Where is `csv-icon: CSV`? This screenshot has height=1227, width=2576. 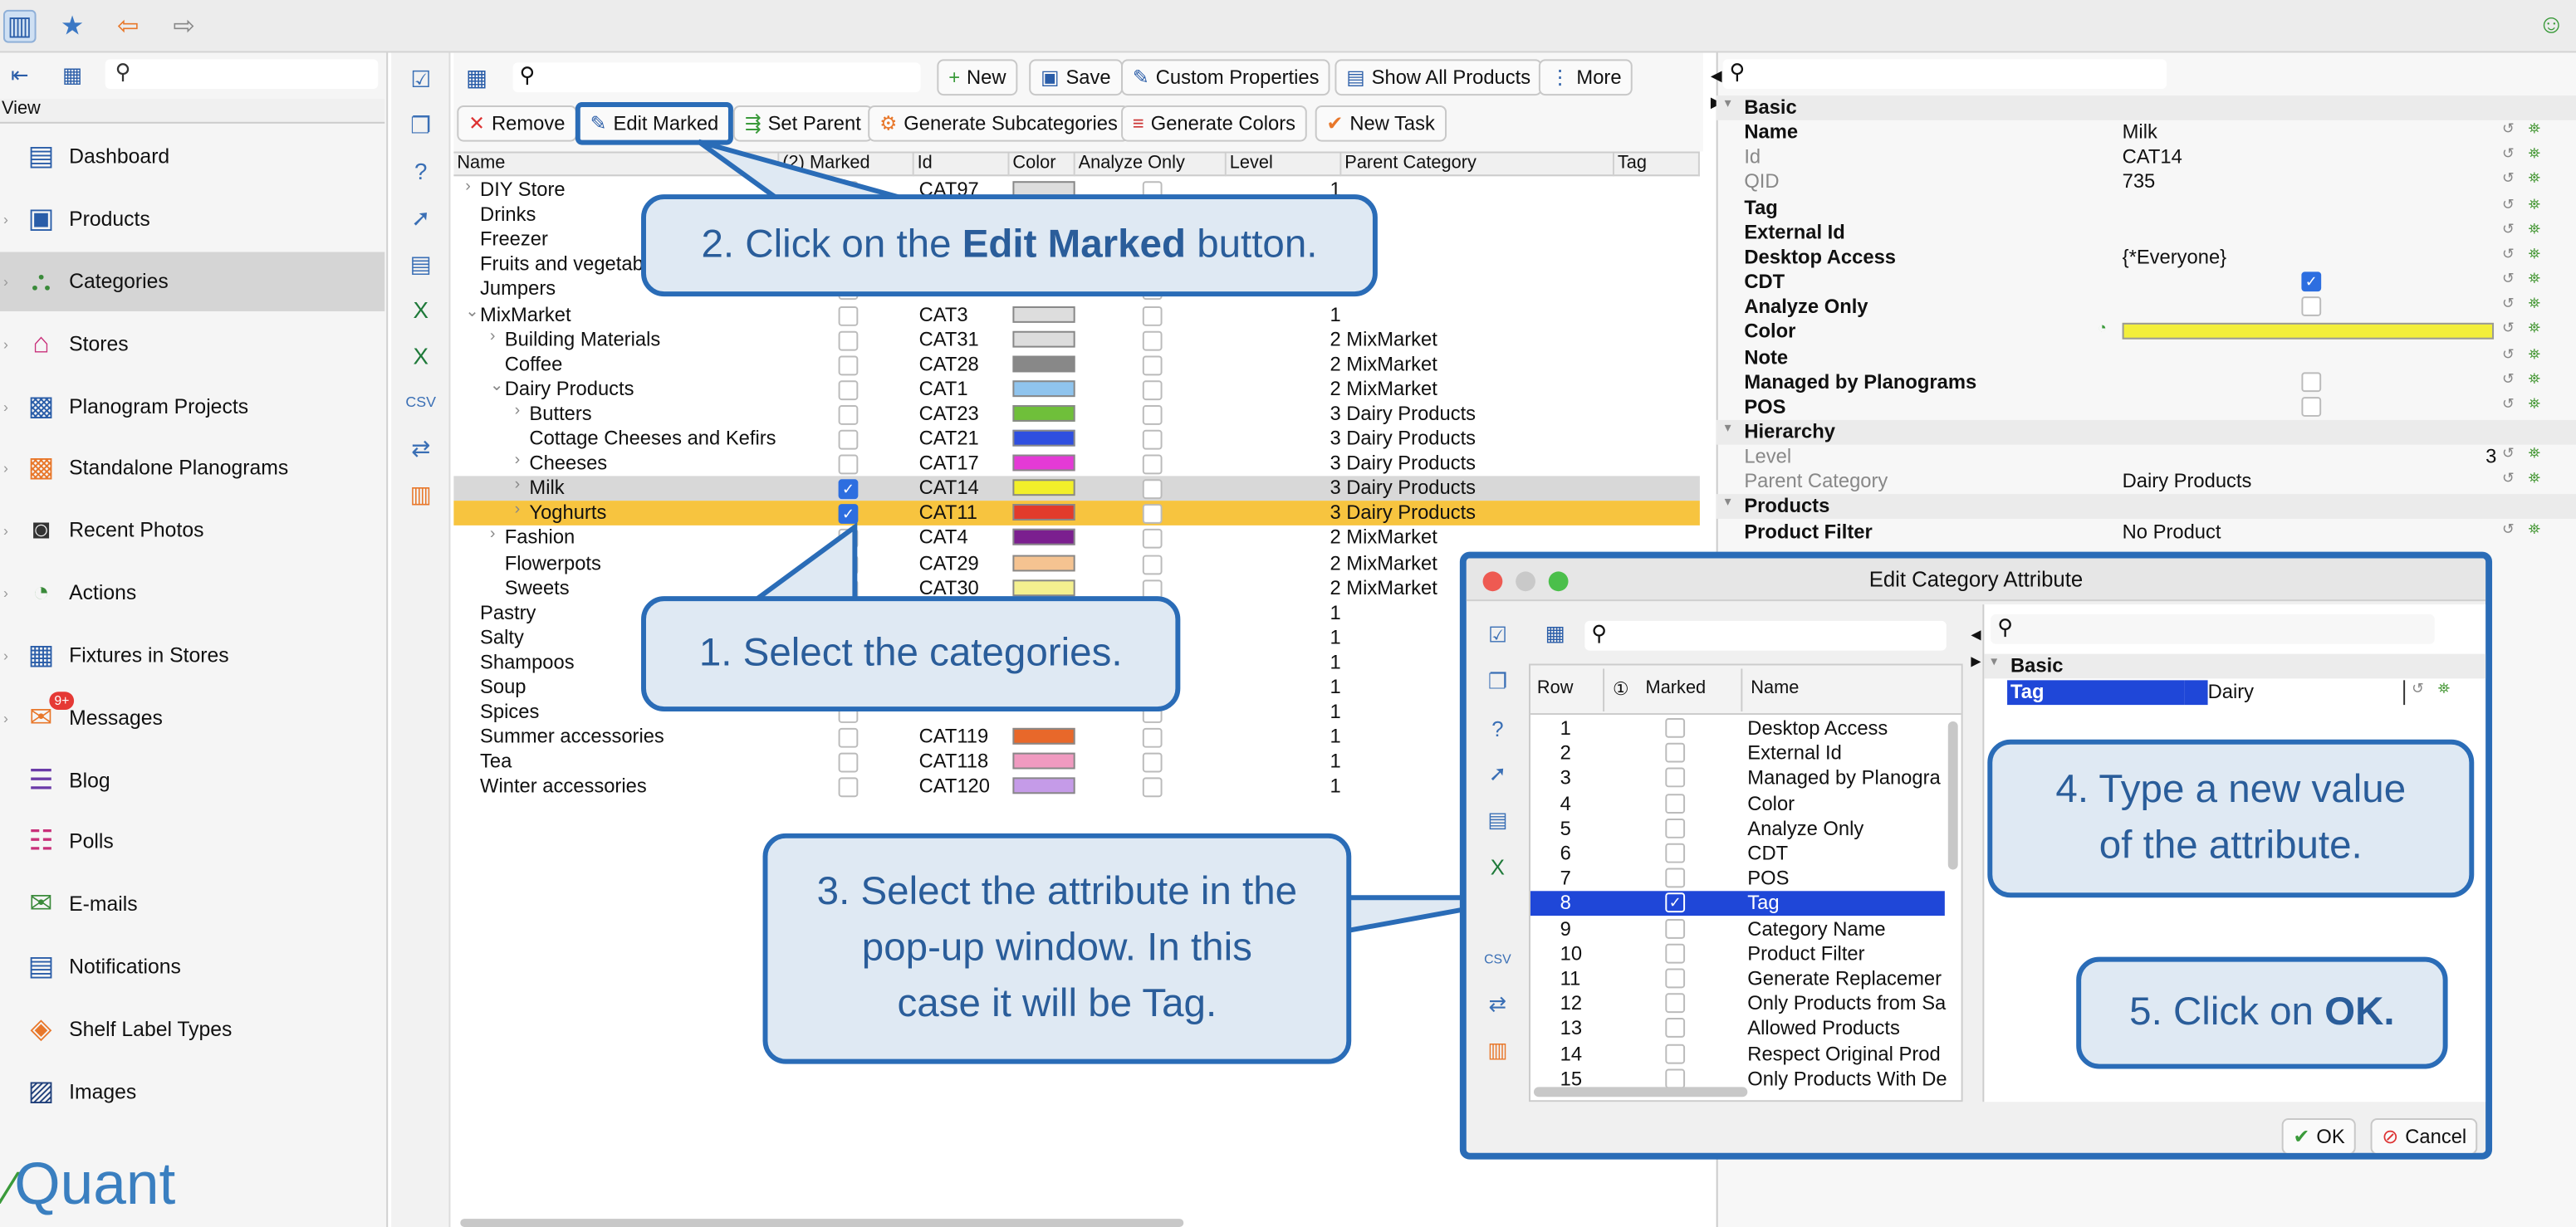 csv-icon: CSV is located at coordinates (1498, 959).